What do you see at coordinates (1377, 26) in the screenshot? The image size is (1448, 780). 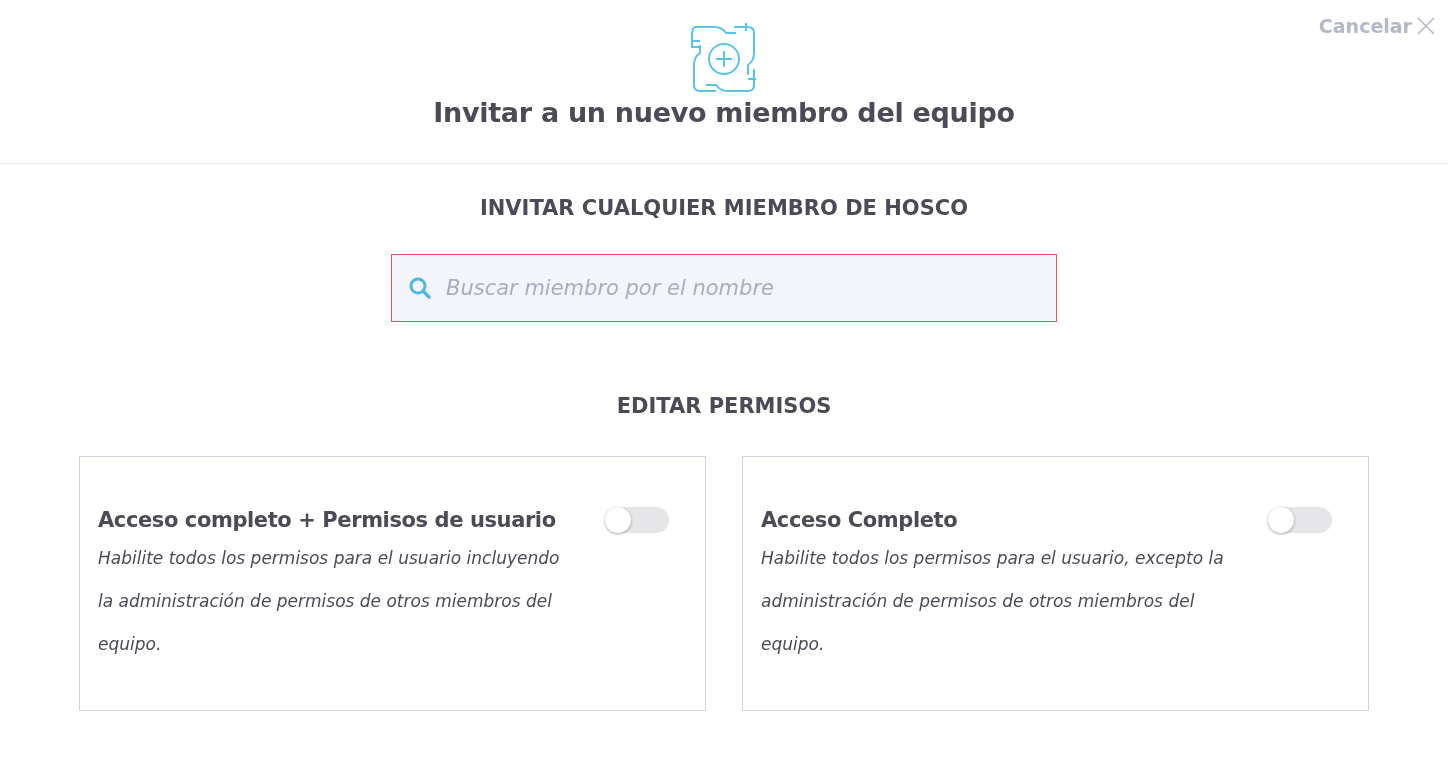 I see `cancel-button: Cancelar` at bounding box center [1377, 26].